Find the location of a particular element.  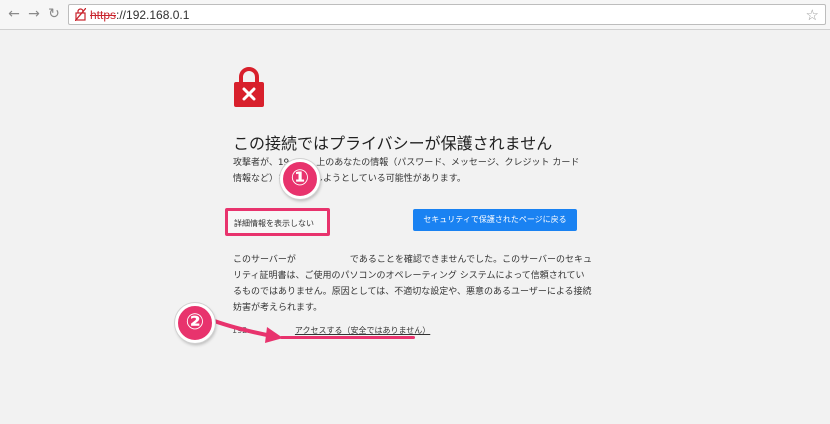

back-to-safety-button: セキュリティで保護されたページに戻る is located at coordinates (495, 220).